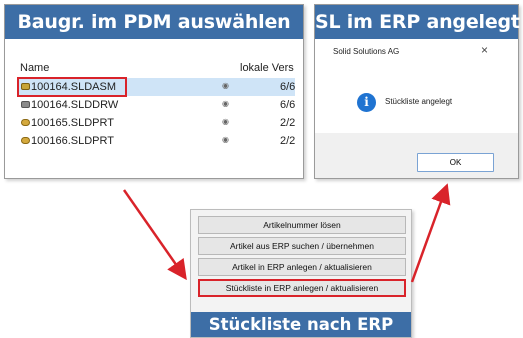 Image resolution: width=523 pixels, height=338 pixels. I want to click on selection-highlight-box, so click(72, 87).